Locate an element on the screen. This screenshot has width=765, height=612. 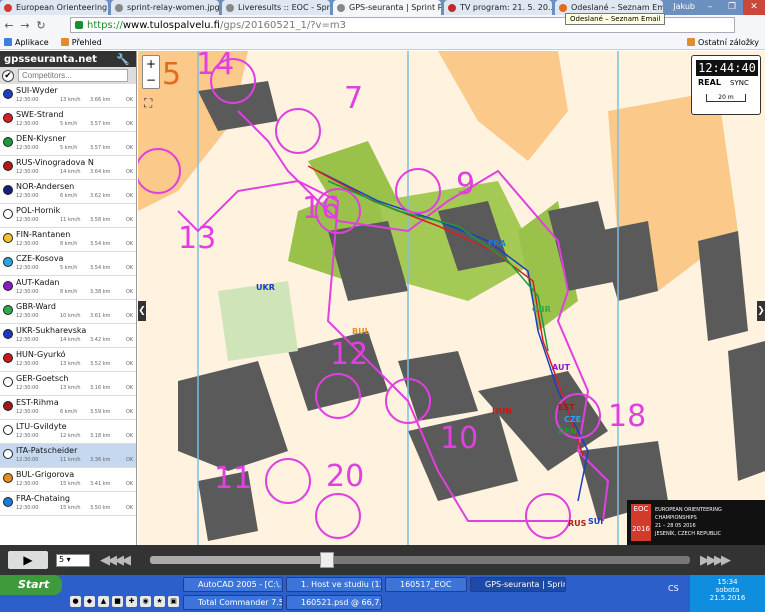
bookmark-apps: Aplikace is located at coordinates (26, 42).